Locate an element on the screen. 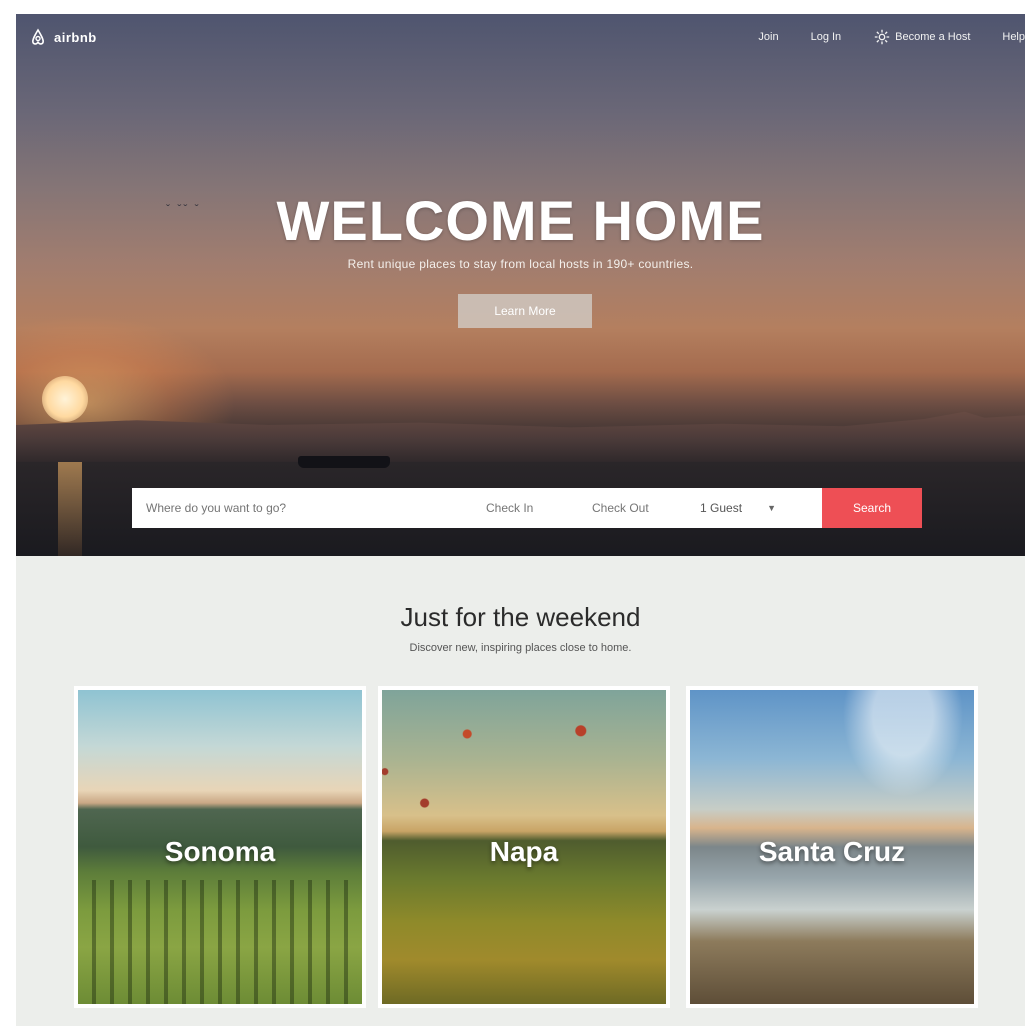 This screenshot has height=1026, width=1025. destination-card-sonoma: Sonoma is located at coordinates (220, 847).